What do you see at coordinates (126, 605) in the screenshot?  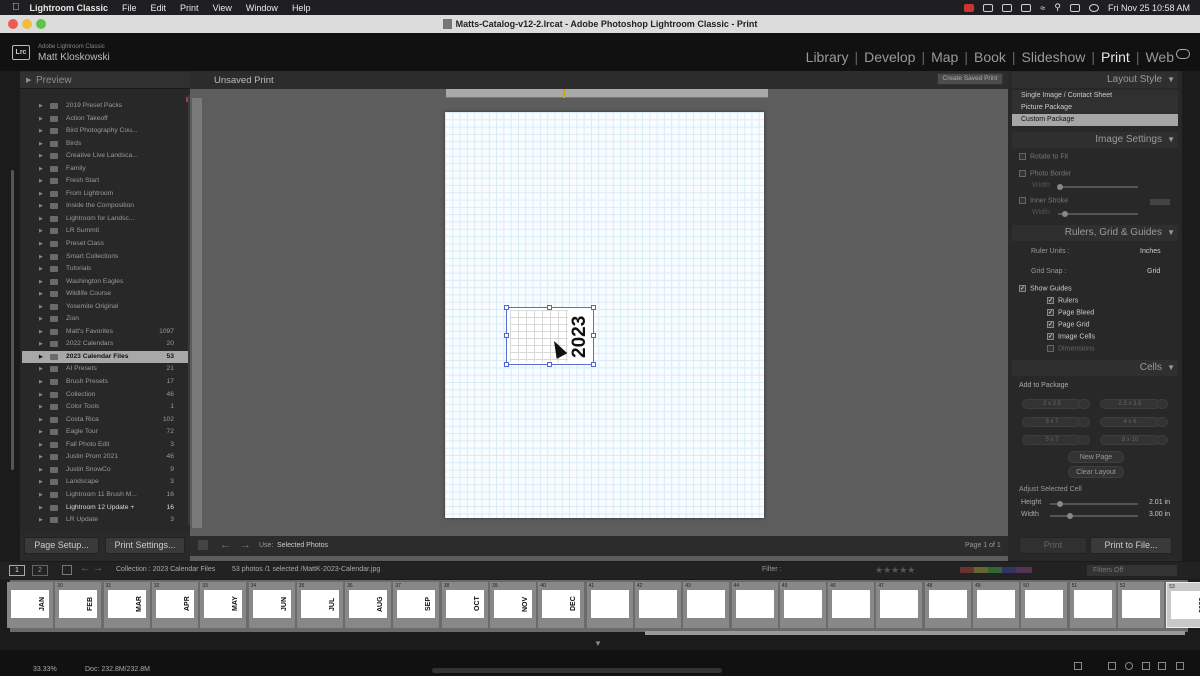 I see `filmstrip-thumbnail: 31 MAR` at bounding box center [126, 605].